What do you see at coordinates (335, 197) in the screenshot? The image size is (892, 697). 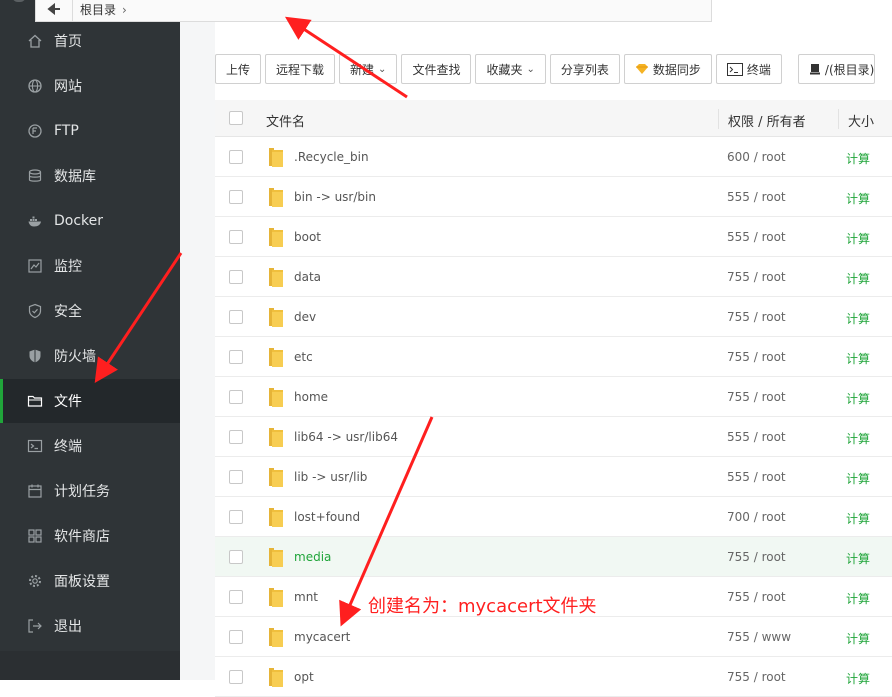 I see `file-name: bin -> usr/bin` at bounding box center [335, 197].